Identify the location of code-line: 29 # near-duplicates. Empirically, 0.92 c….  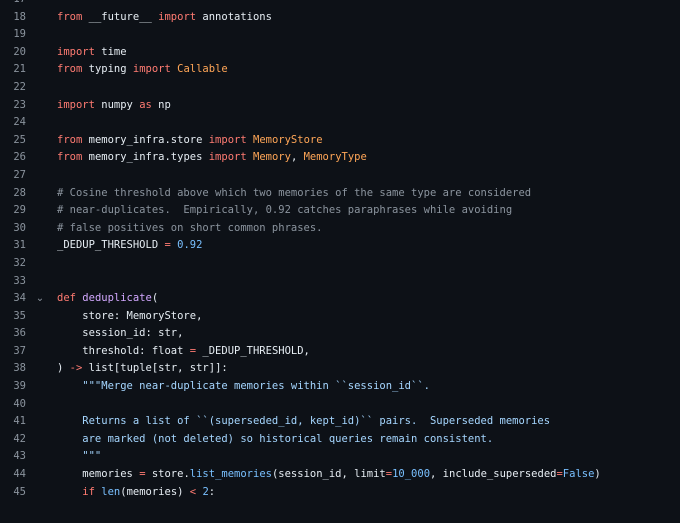
(340, 211).